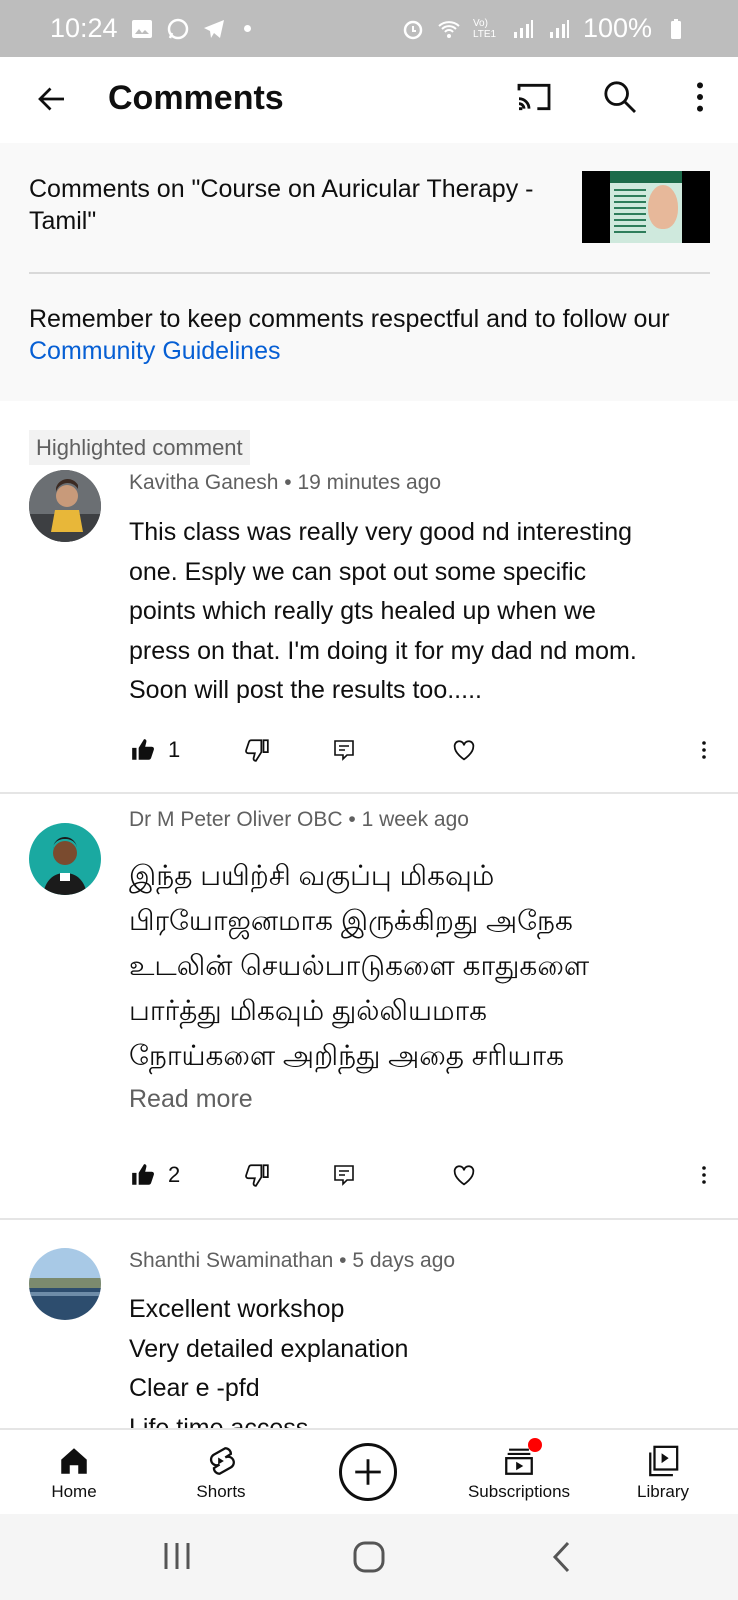 The width and height of the screenshot is (738, 1600). Describe the element at coordinates (663, 1471) in the screenshot. I see `nav-library: Library` at that location.